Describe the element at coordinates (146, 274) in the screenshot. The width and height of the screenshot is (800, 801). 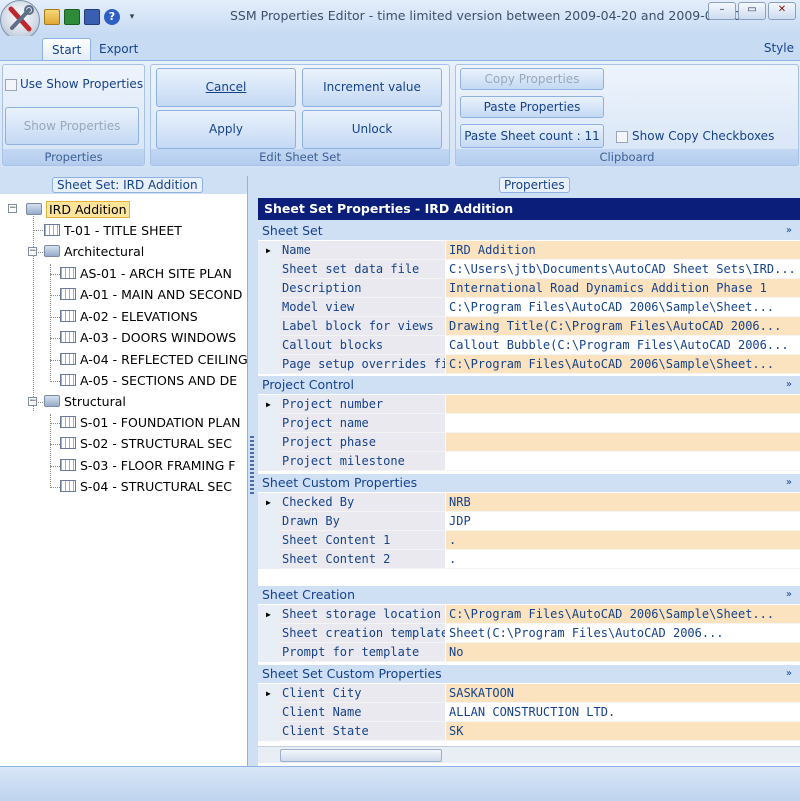
I see `tree-node-sheet: AS-01 - ARCH SITE PLAN` at that location.